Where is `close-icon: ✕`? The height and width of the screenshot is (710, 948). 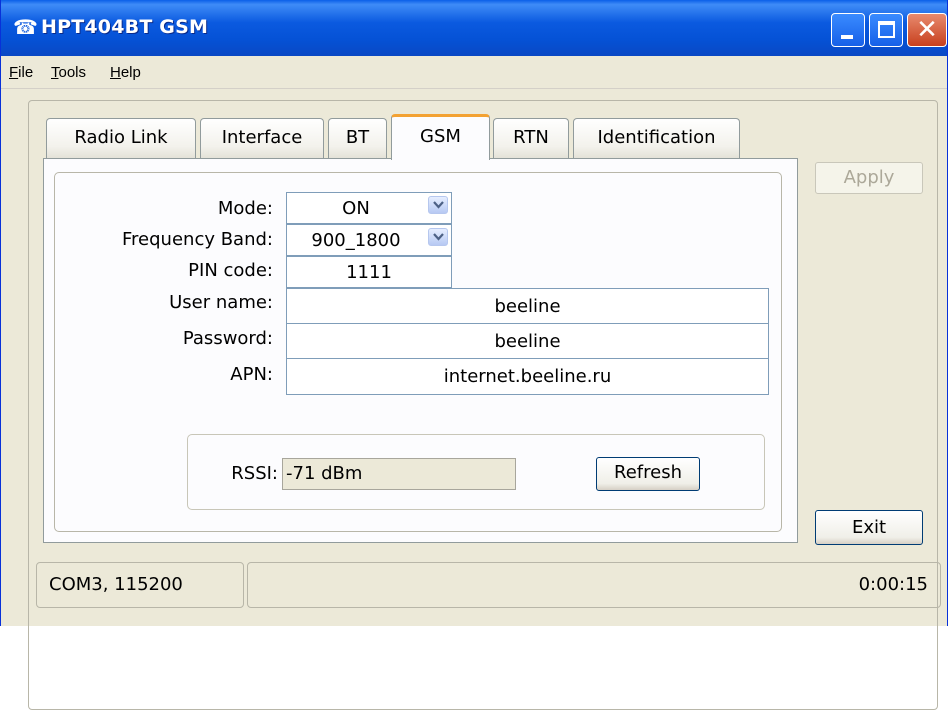
close-icon: ✕ is located at coordinates (927, 30).